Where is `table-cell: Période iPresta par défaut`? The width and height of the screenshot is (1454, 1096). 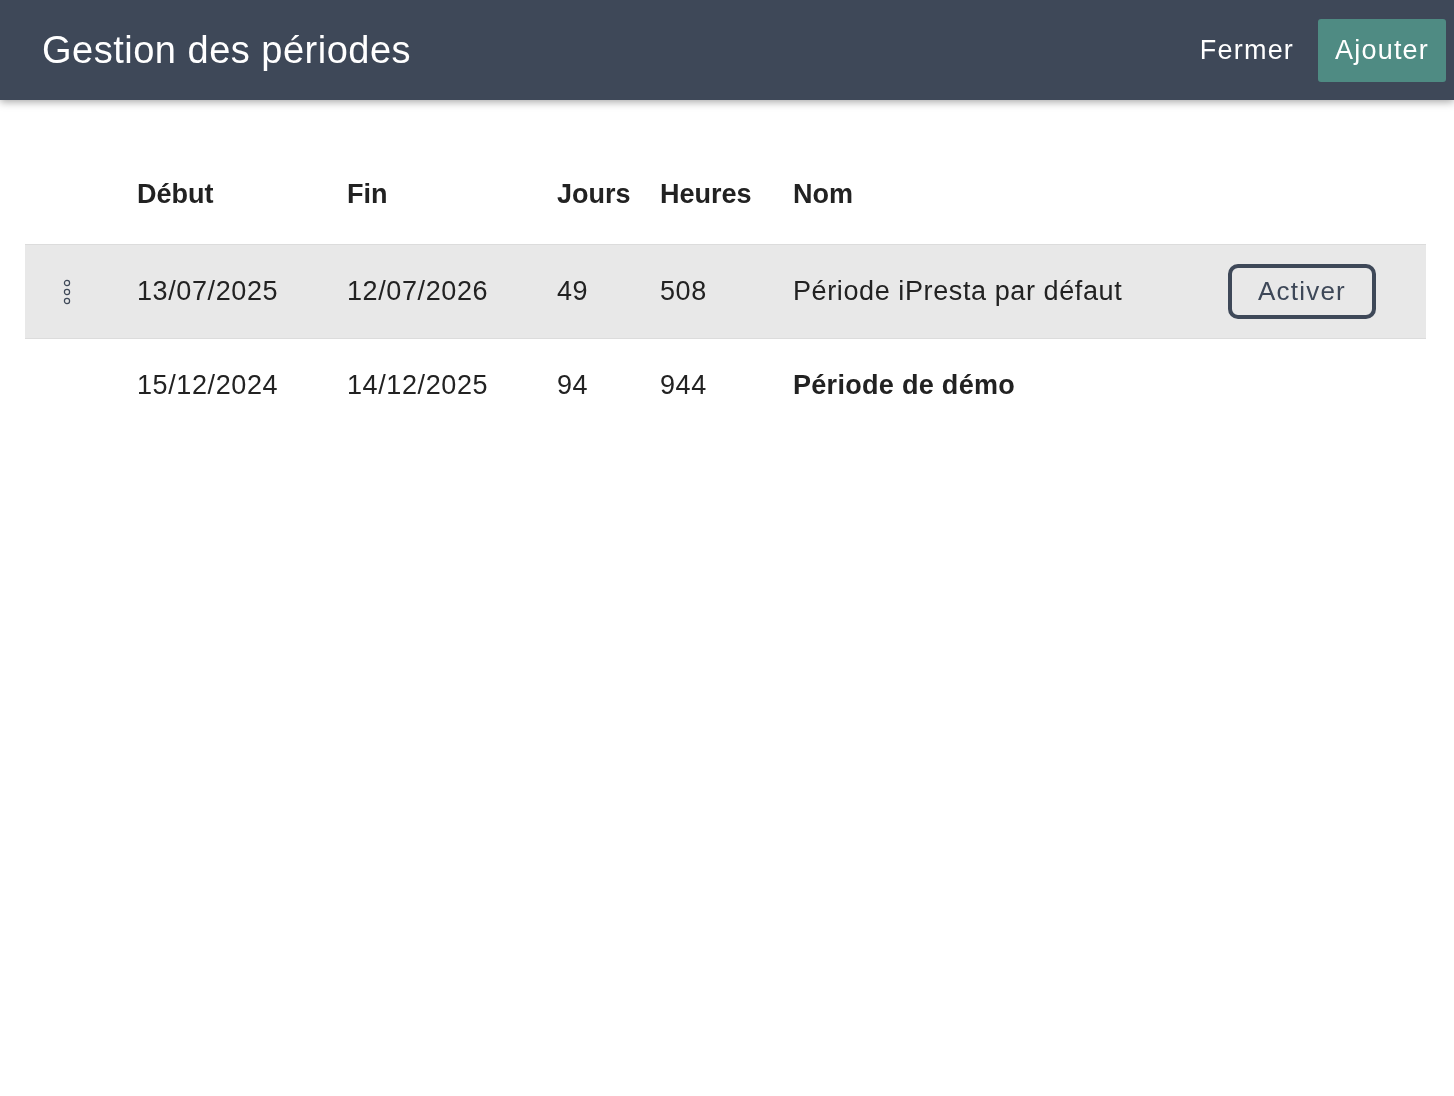 table-cell: Période iPresta par défaut is located at coordinates (958, 291).